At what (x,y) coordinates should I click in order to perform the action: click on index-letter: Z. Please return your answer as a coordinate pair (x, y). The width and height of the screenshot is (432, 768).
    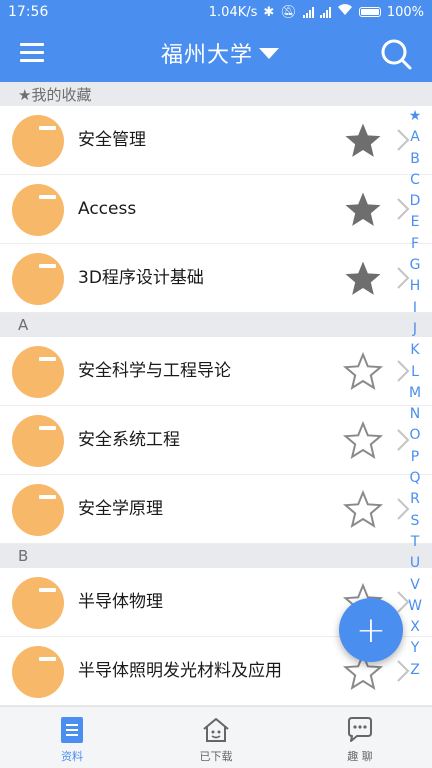
    Looking at the image, I should click on (415, 670).